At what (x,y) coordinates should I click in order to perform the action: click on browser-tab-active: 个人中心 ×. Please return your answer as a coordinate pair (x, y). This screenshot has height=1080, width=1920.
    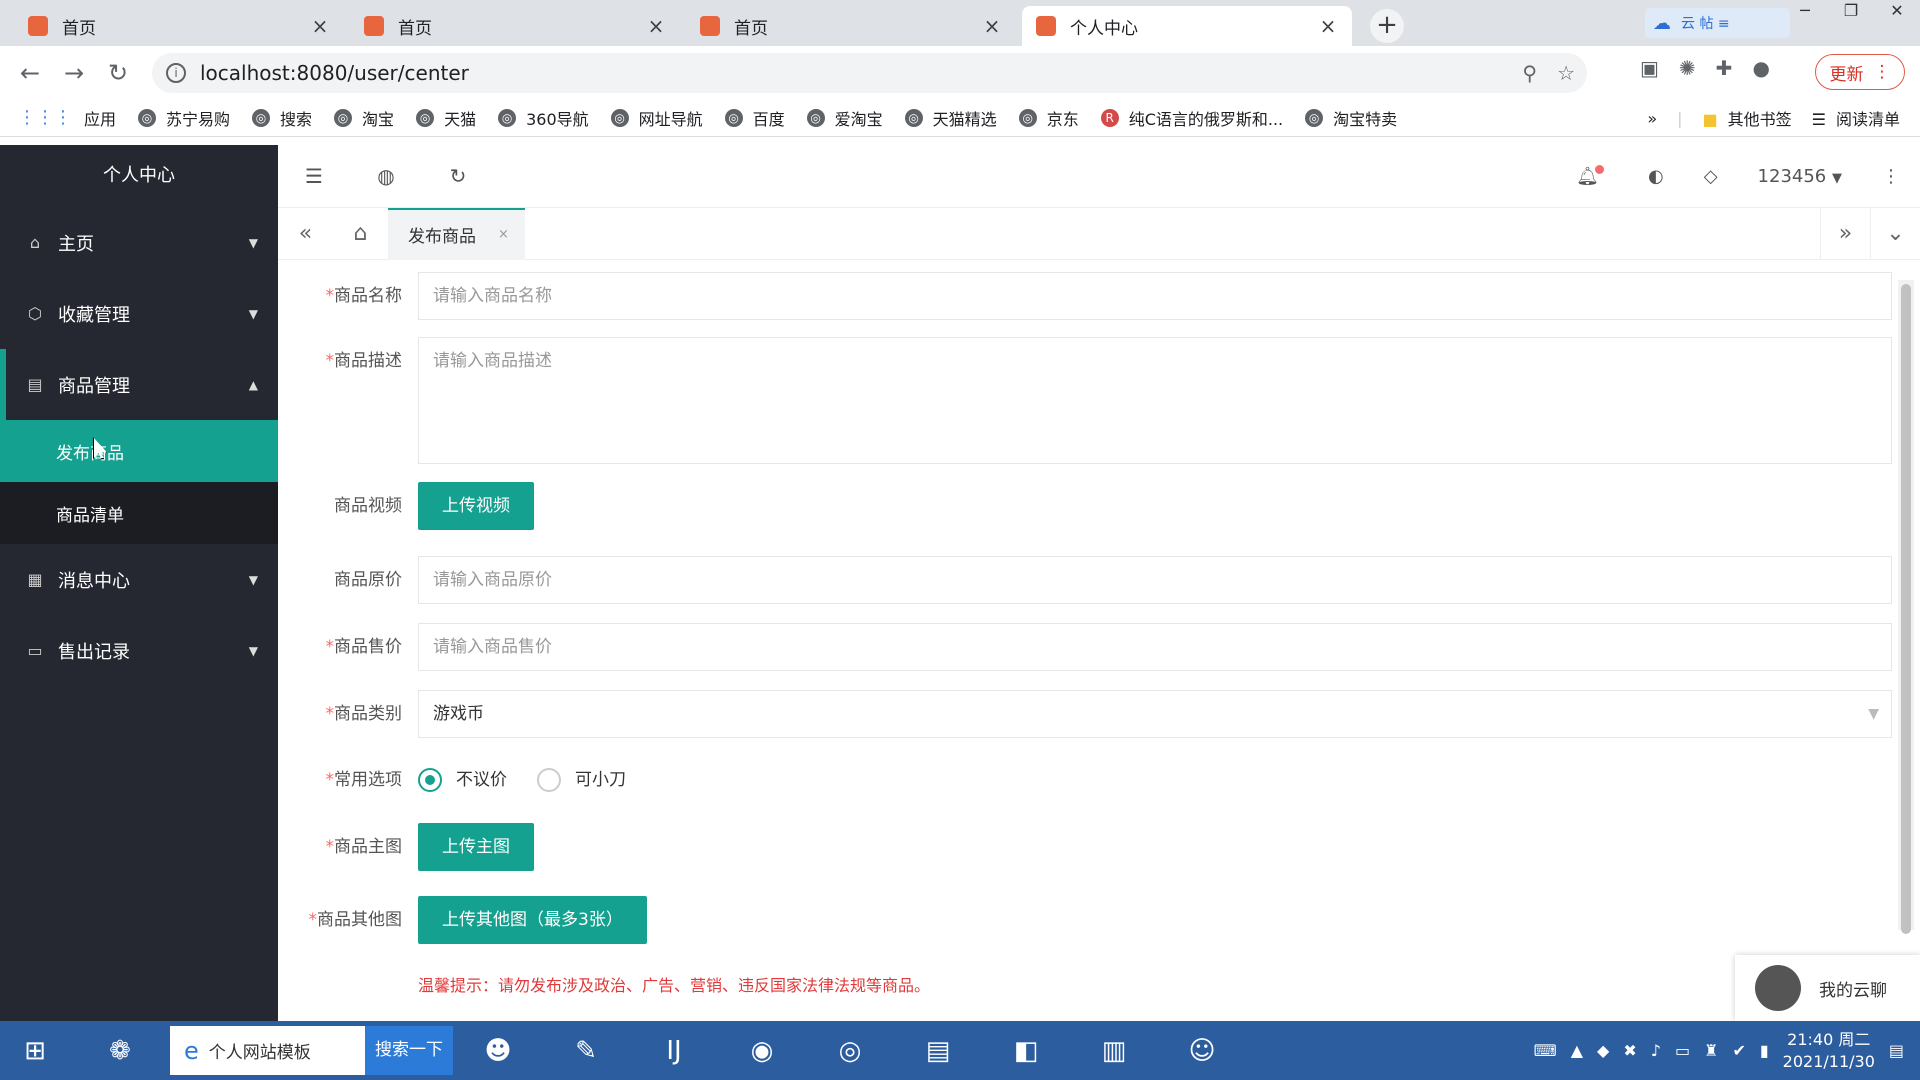
    Looking at the image, I should click on (1187, 26).